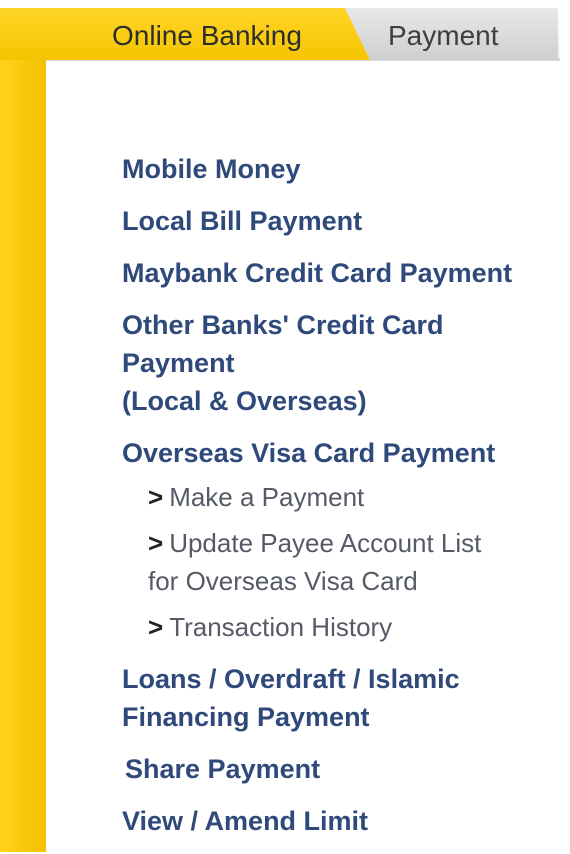  I want to click on submenu-link-make-a-payment: > Make a Payment, so click(357, 497).